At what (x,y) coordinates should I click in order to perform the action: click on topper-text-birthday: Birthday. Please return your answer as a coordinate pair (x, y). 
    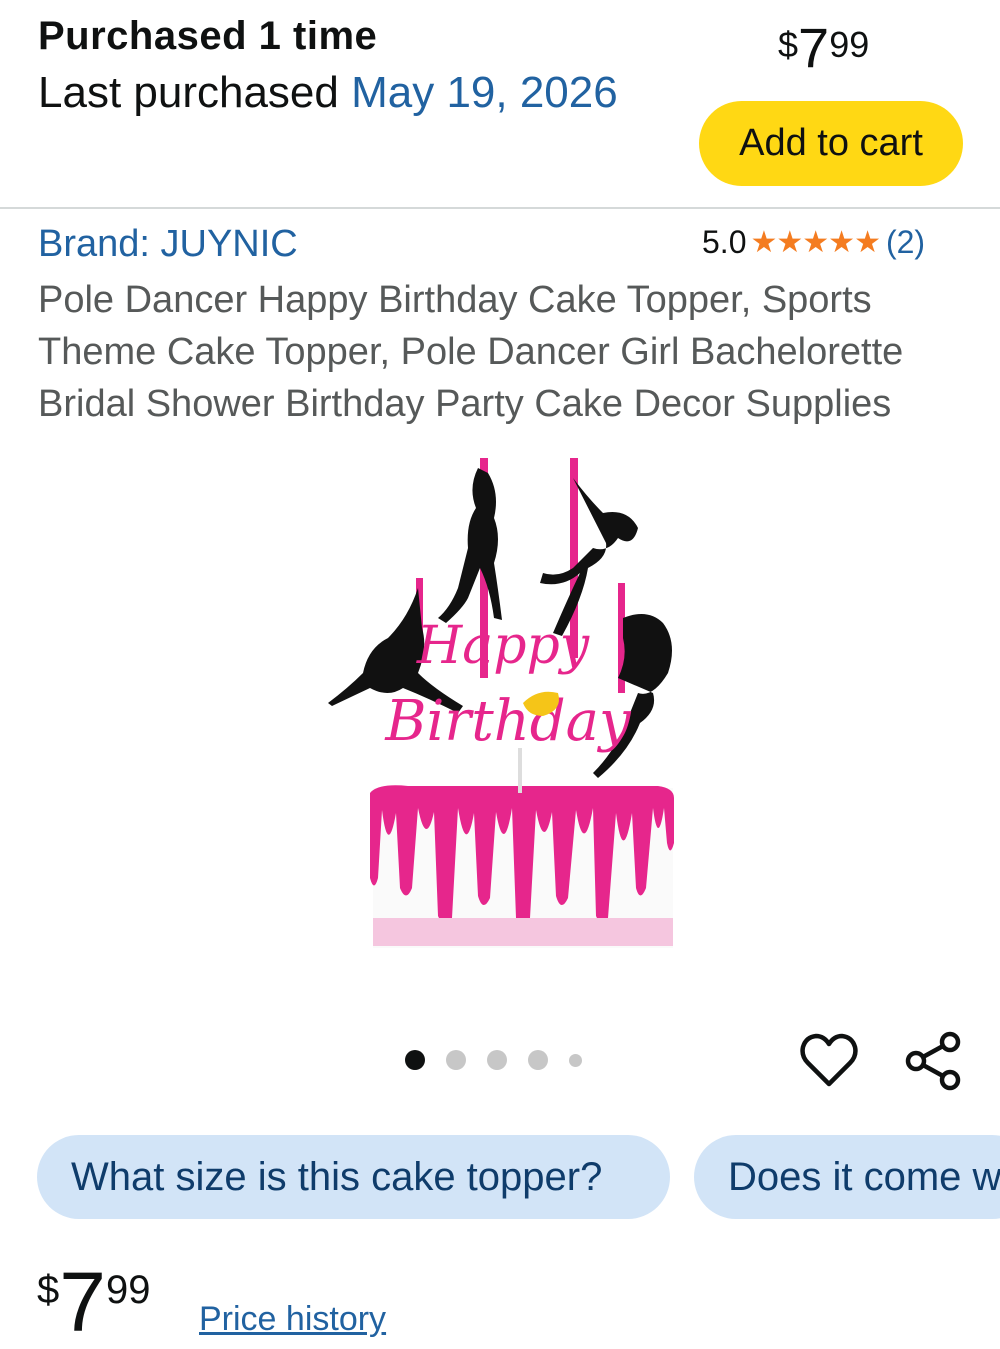
    Looking at the image, I should click on (508, 721).